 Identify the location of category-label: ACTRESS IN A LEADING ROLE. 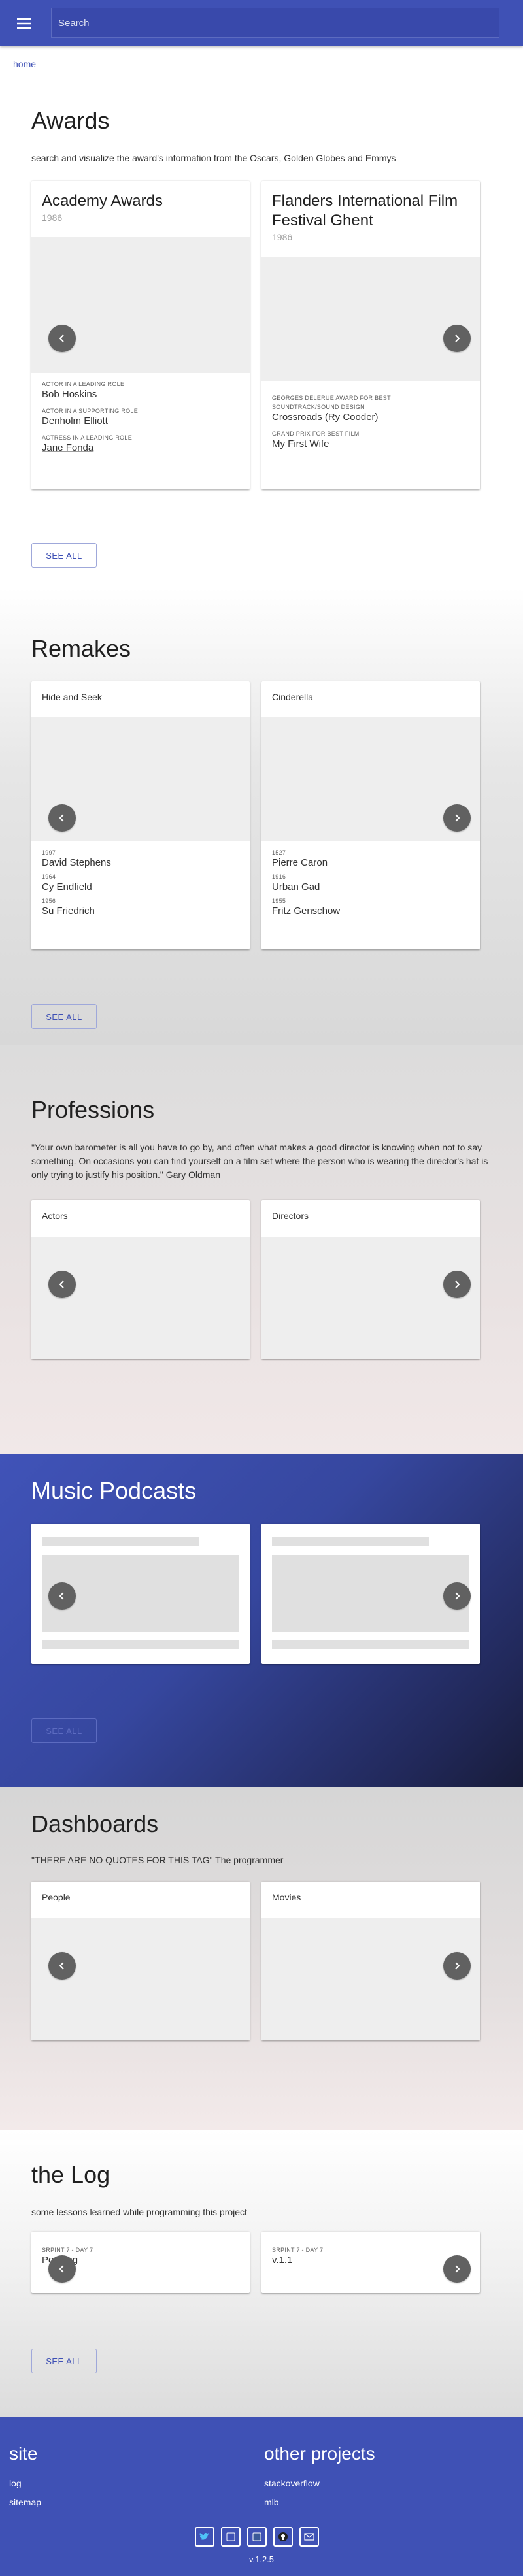
(88, 437).